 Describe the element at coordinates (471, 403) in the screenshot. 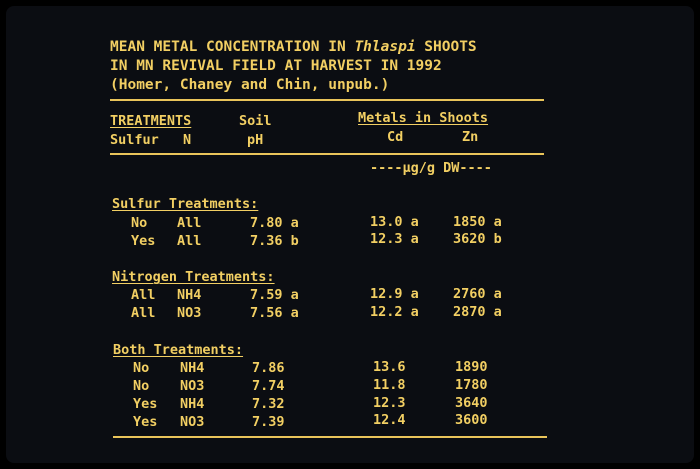

I see `cell-zn: 3640` at that location.